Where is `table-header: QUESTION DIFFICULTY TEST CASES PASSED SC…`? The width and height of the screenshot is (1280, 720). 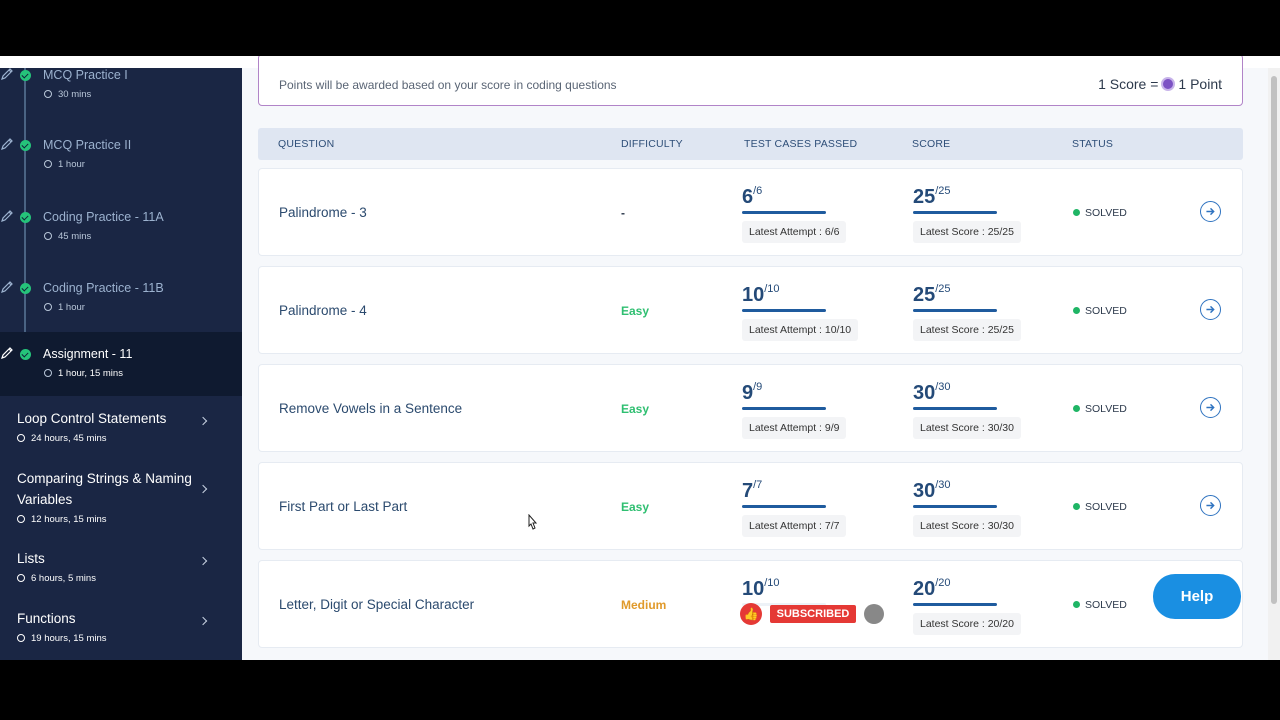 table-header: QUESTION DIFFICULTY TEST CASES PASSED SC… is located at coordinates (750, 144).